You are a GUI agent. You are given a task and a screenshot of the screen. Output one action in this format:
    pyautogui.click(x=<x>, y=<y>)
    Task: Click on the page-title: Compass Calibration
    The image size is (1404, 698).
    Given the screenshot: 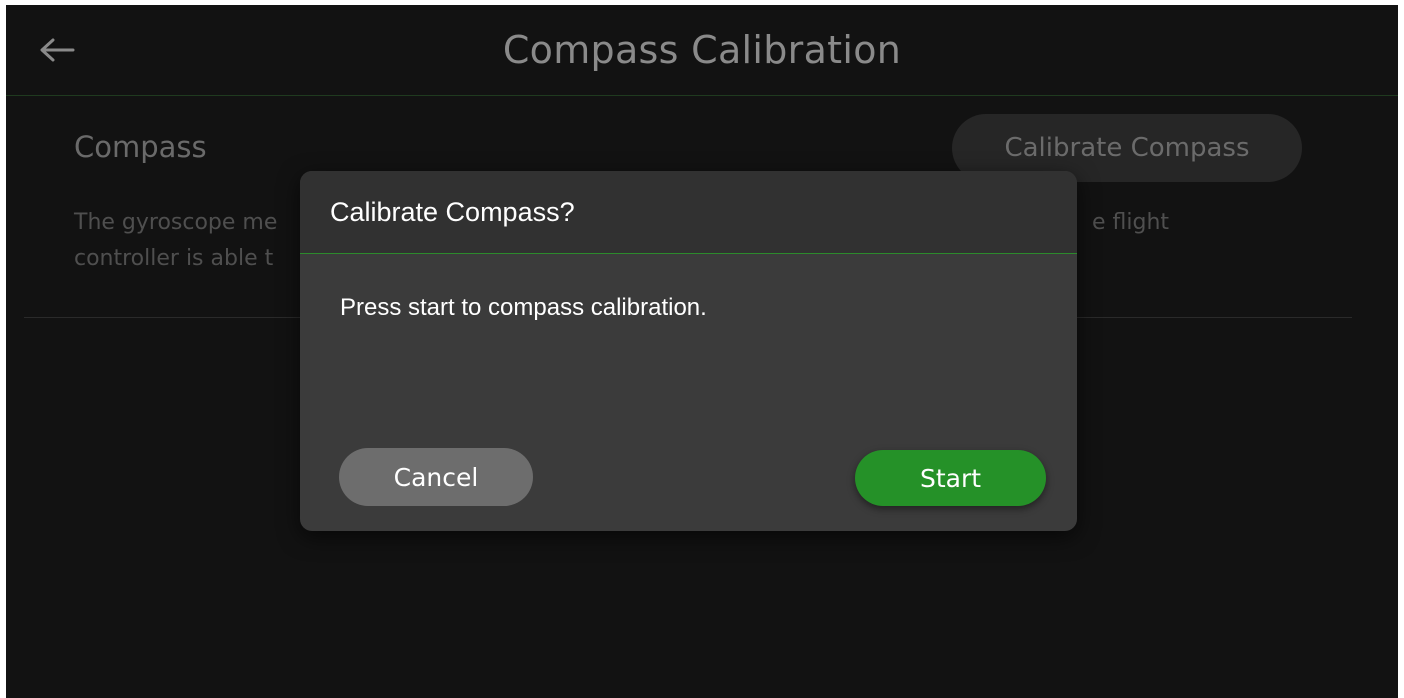 What is the action you would take?
    pyautogui.click(x=702, y=50)
    